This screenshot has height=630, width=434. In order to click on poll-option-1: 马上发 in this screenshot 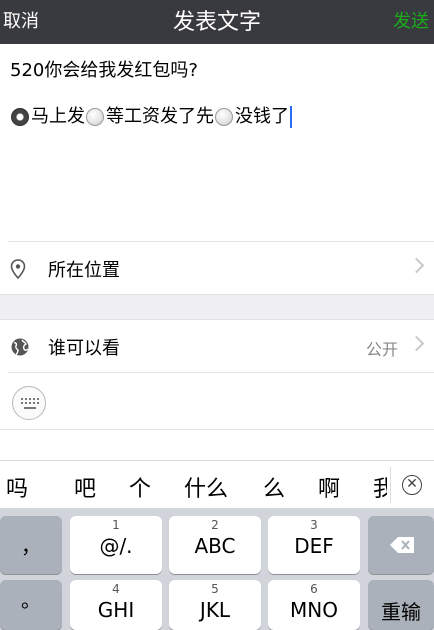, I will do `click(58, 116)`.